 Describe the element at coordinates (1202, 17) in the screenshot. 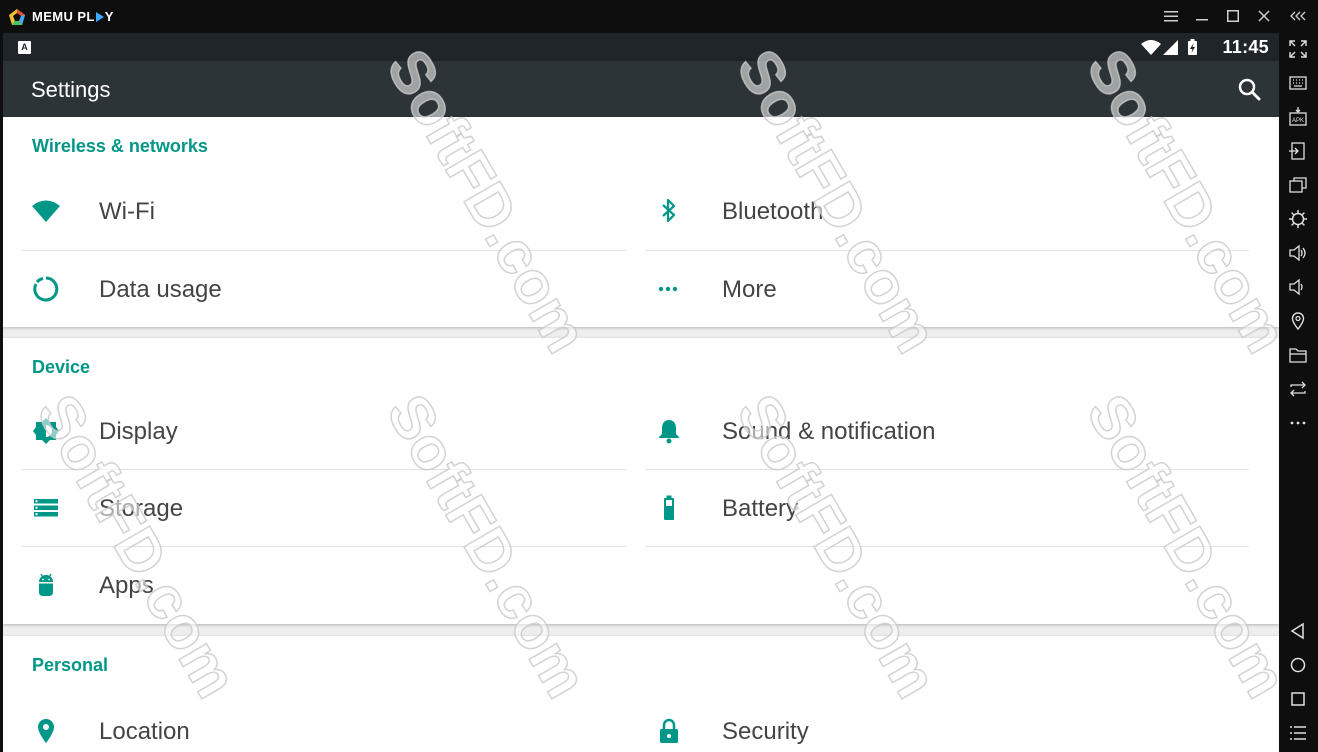

I see `minimize-button` at that location.